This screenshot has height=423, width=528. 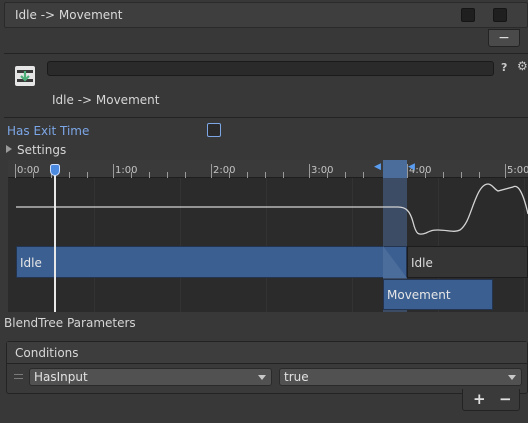 I want to click on transition-name-field, so click(x=270, y=68).